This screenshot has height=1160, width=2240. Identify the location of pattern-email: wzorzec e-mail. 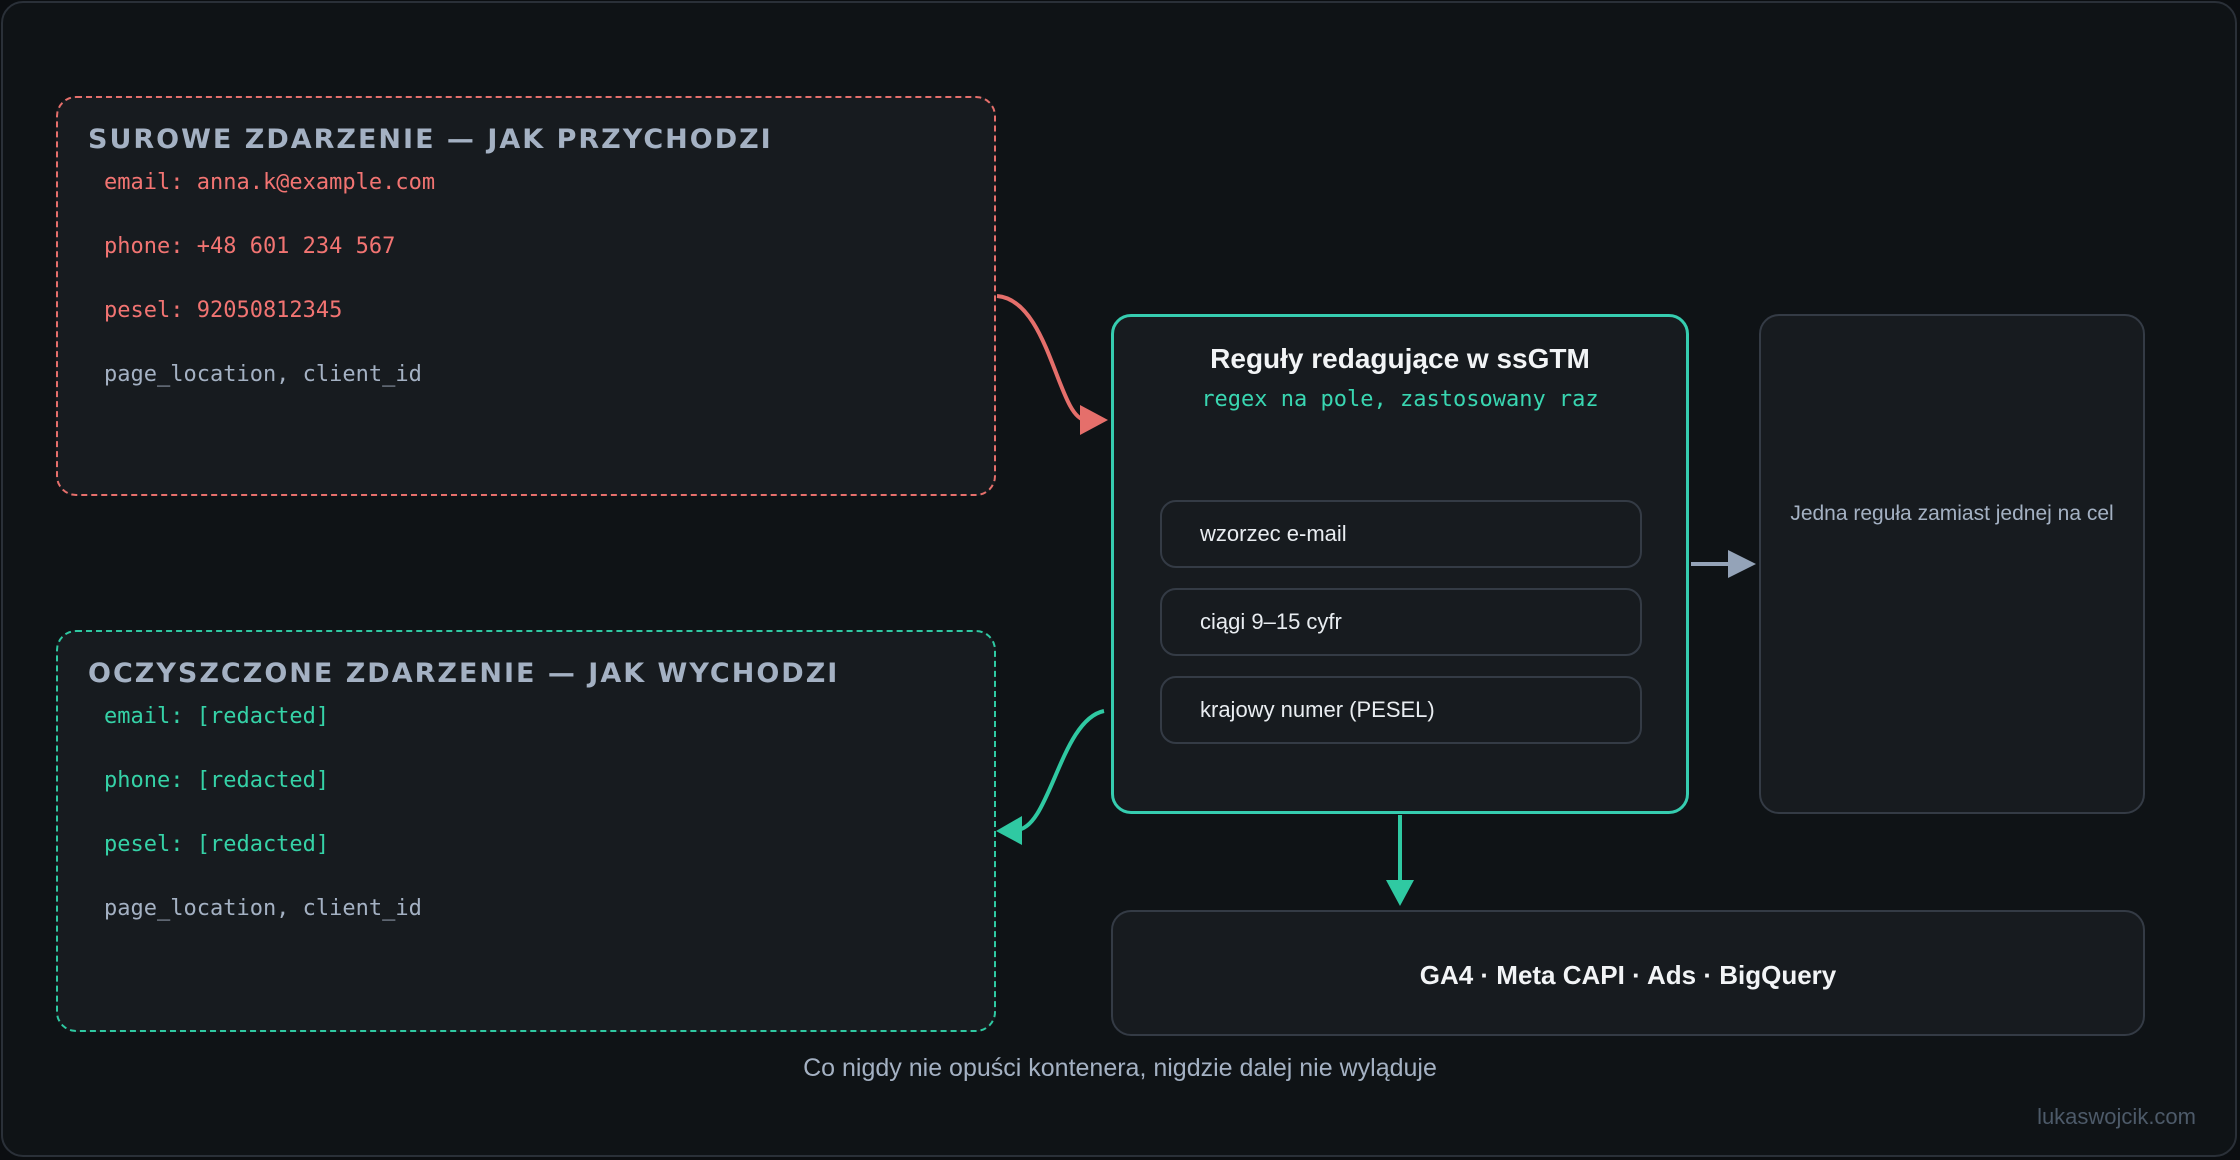
(1401, 534).